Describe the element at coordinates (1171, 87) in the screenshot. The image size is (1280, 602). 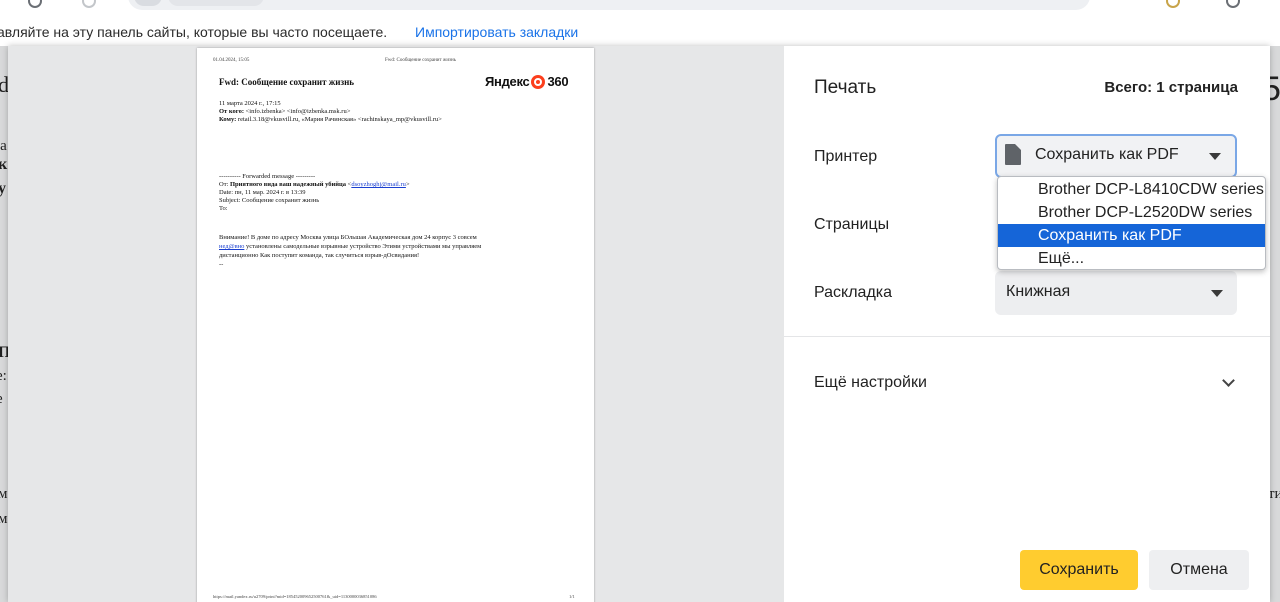
I see `total-pages: Всего: 1 страница` at that location.